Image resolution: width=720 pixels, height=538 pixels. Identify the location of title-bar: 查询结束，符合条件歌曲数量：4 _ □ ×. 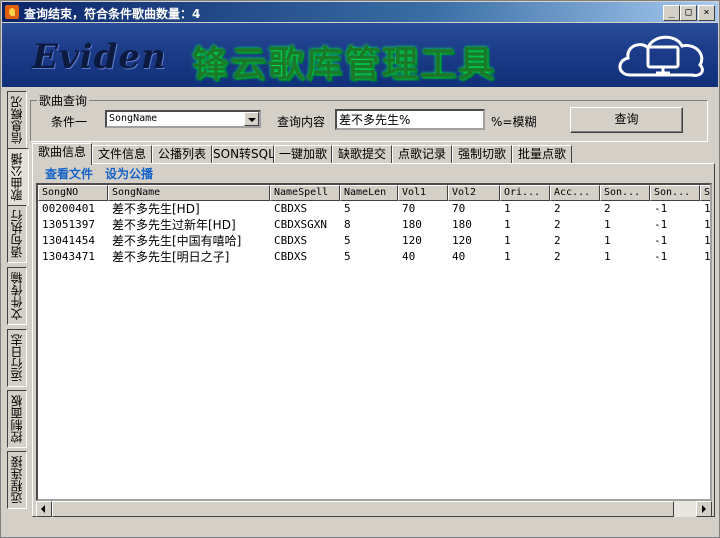
(360, 12).